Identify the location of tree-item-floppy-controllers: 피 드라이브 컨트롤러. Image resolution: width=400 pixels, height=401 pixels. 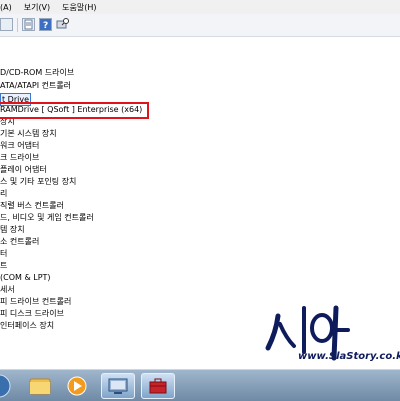
(35, 302).